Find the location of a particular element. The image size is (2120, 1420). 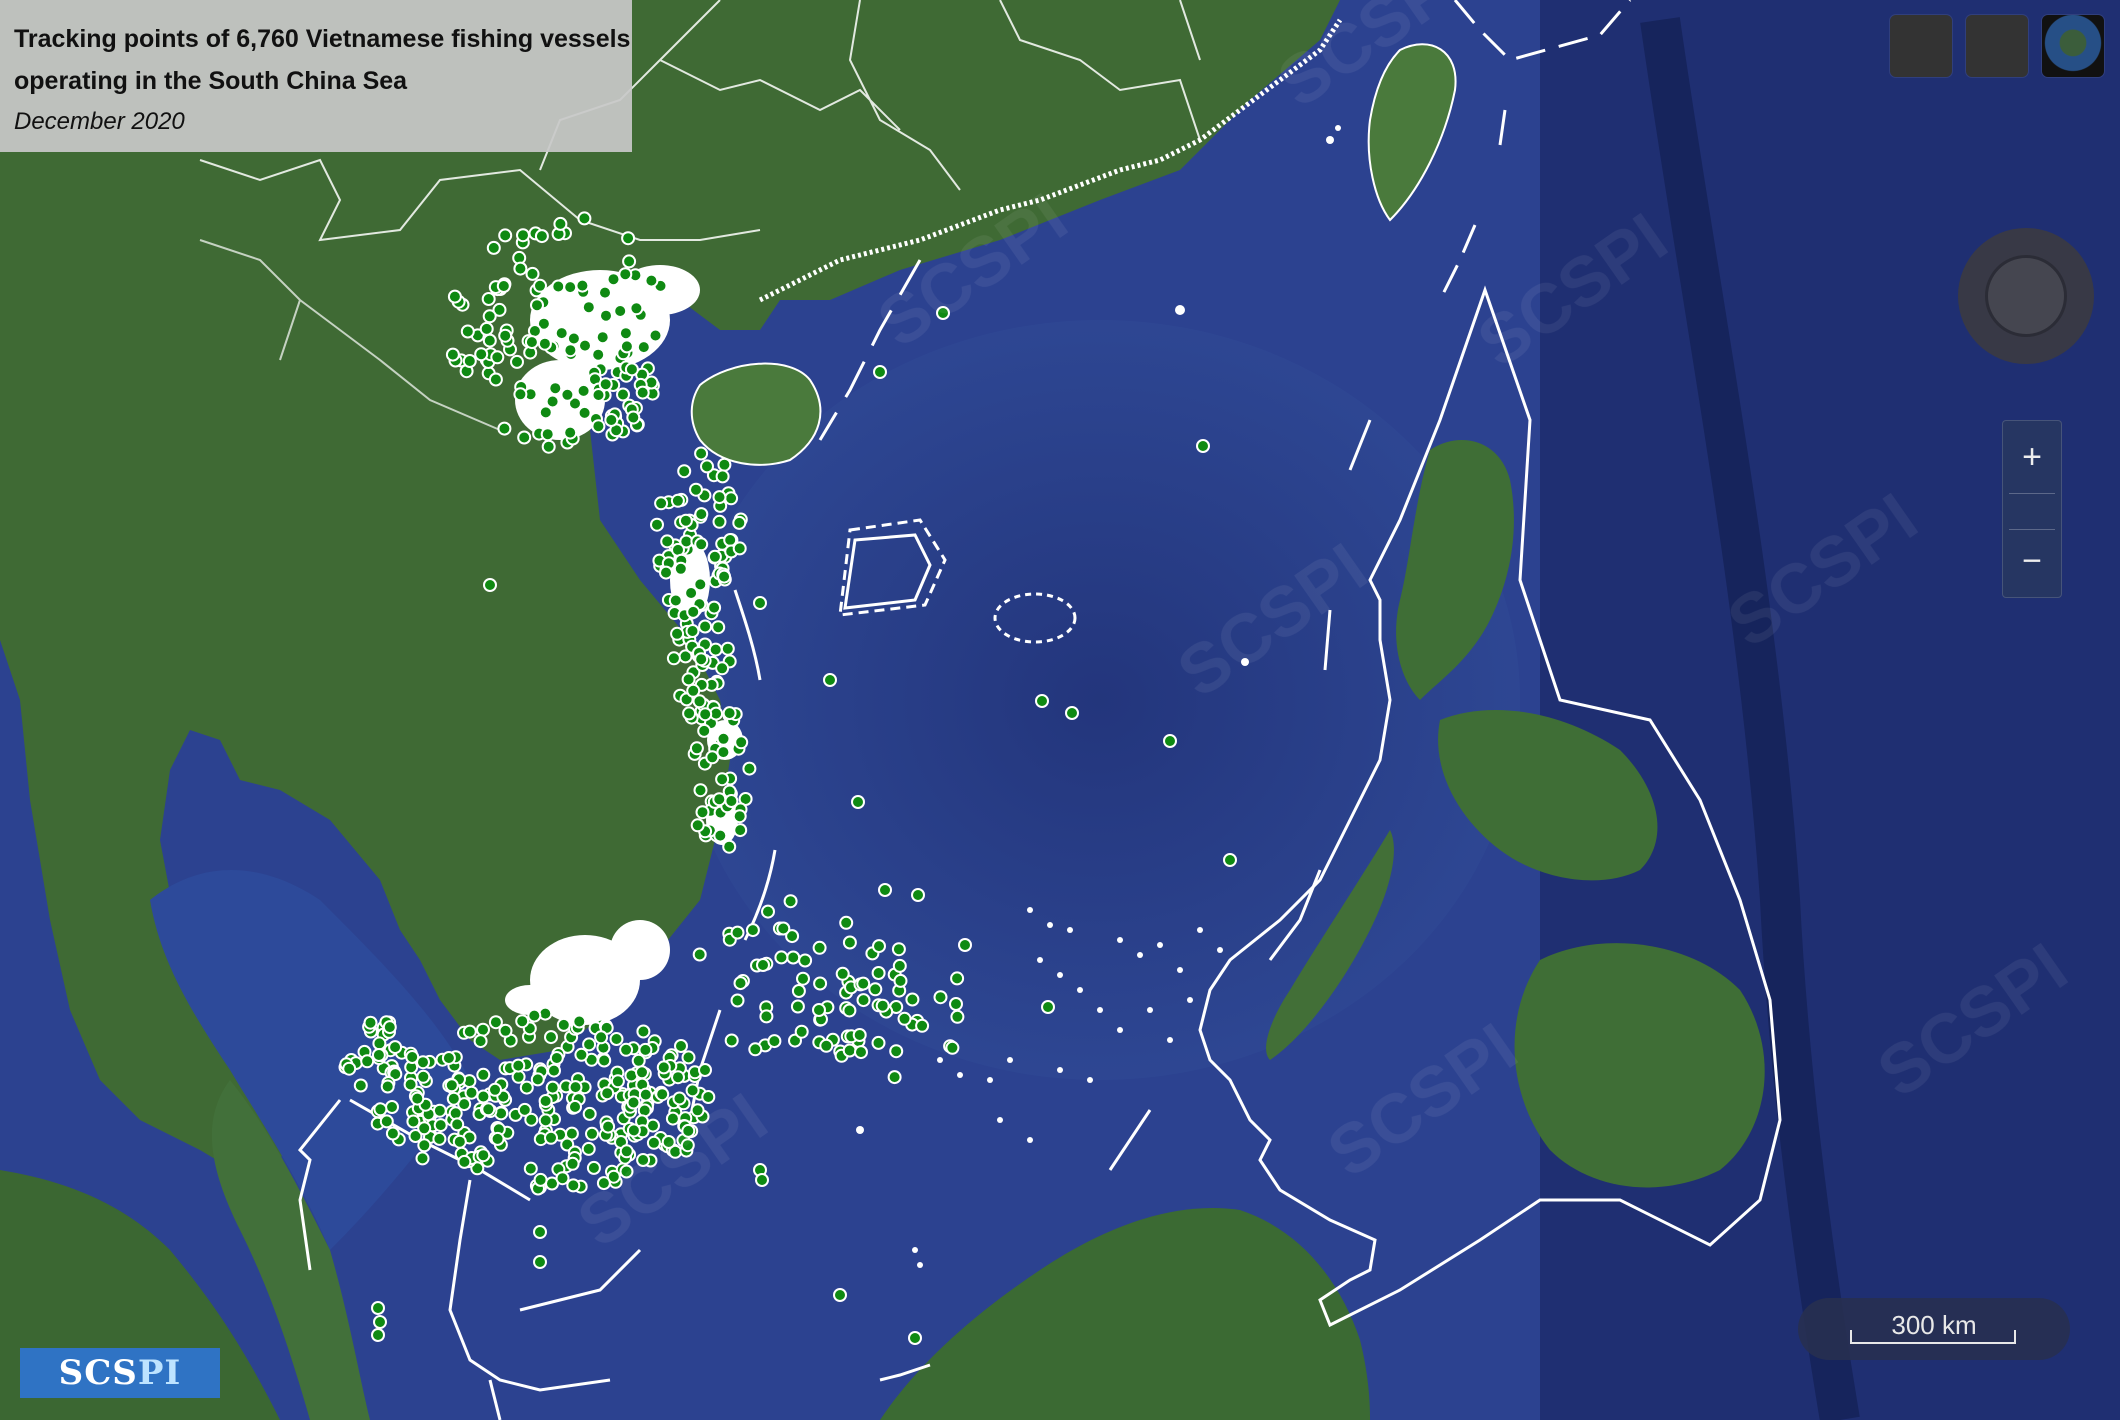

title-line-2: operating in the South China Sea is located at coordinates (211, 81).